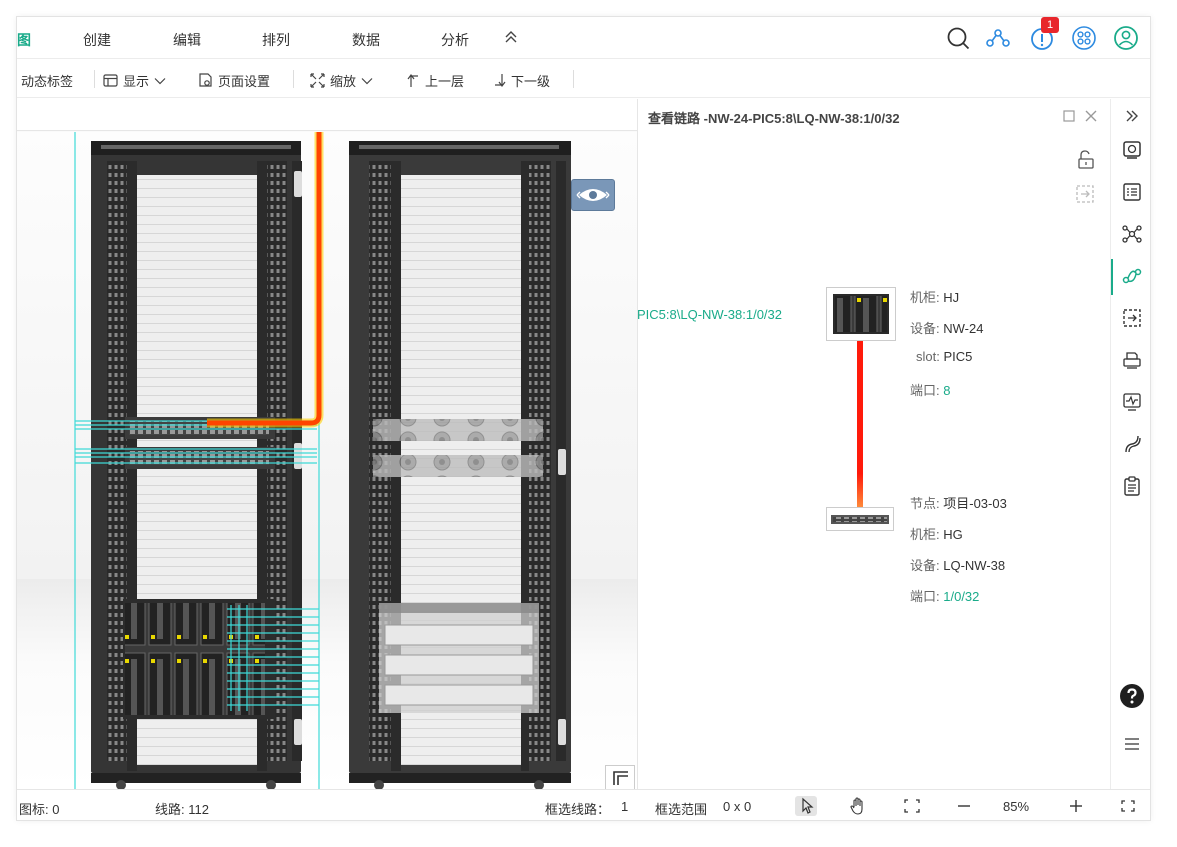 The height and width of the screenshot is (847, 1177). I want to click on source-device-value: NW-24, so click(963, 328).